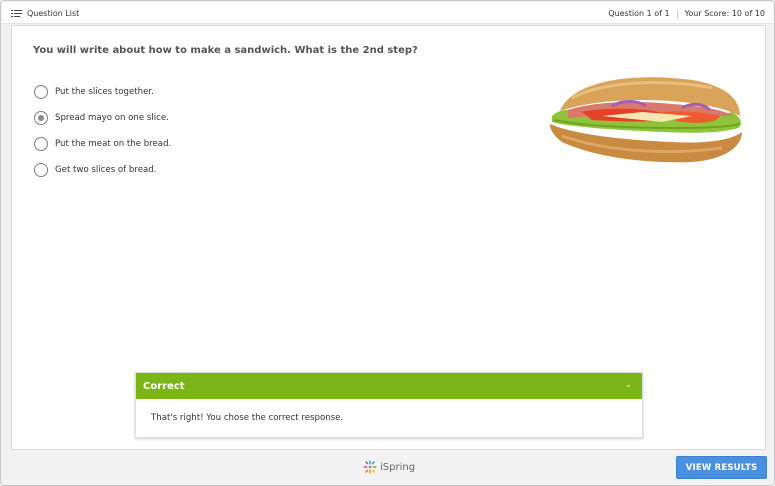 The height and width of the screenshot is (486, 775). Describe the element at coordinates (389, 386) in the screenshot. I see `feedback-header: Correct ⌄` at that location.